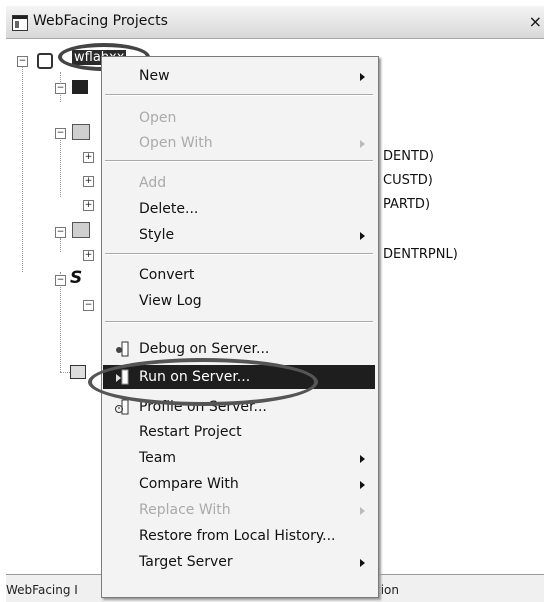  Describe the element at coordinates (203, 382) in the screenshot. I see `run-on-server-highlight-ring` at that location.